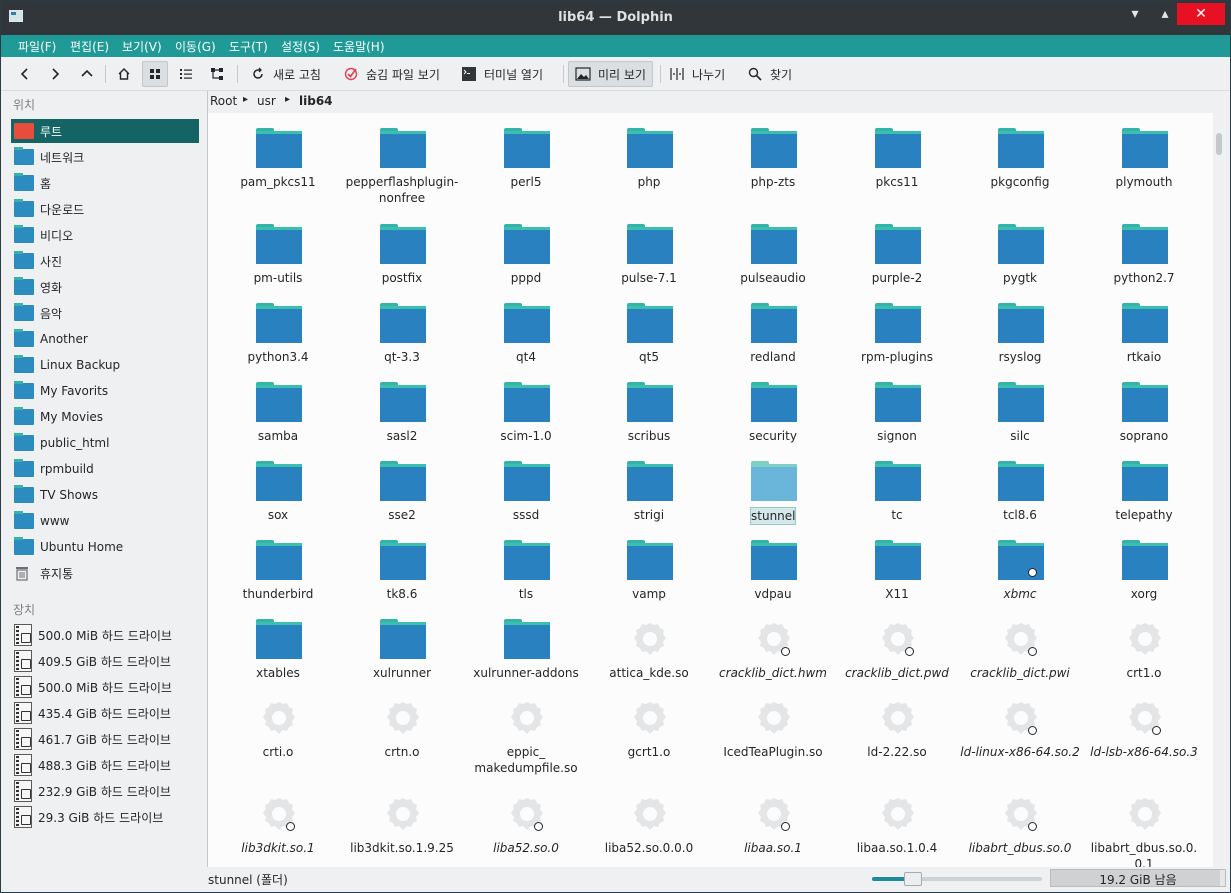 This screenshot has width=1231, height=893. Describe the element at coordinates (105, 817) in the screenshot. I see `device-drive: 29.3 GiB 하드 드라이브` at that location.